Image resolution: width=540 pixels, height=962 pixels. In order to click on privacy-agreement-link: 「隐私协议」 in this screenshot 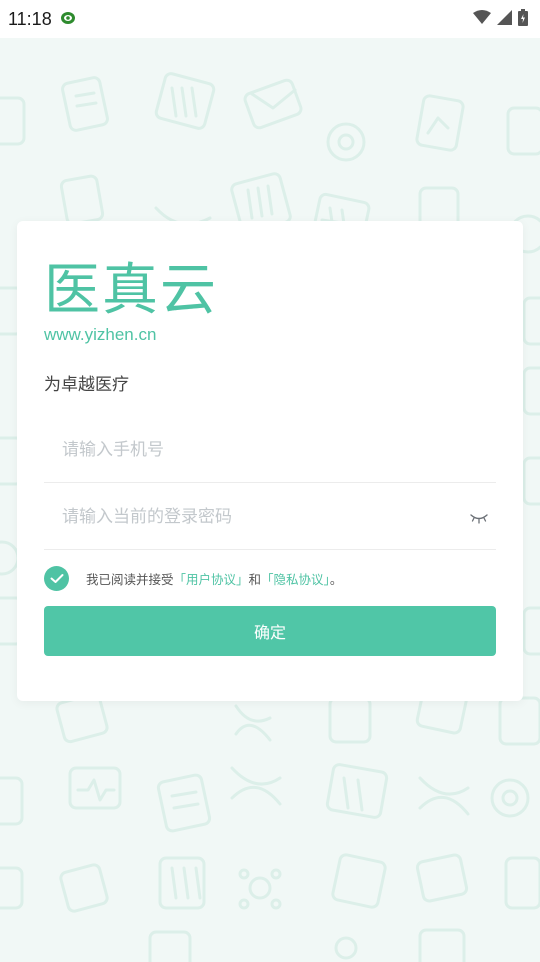, I will do `click(295, 579)`.